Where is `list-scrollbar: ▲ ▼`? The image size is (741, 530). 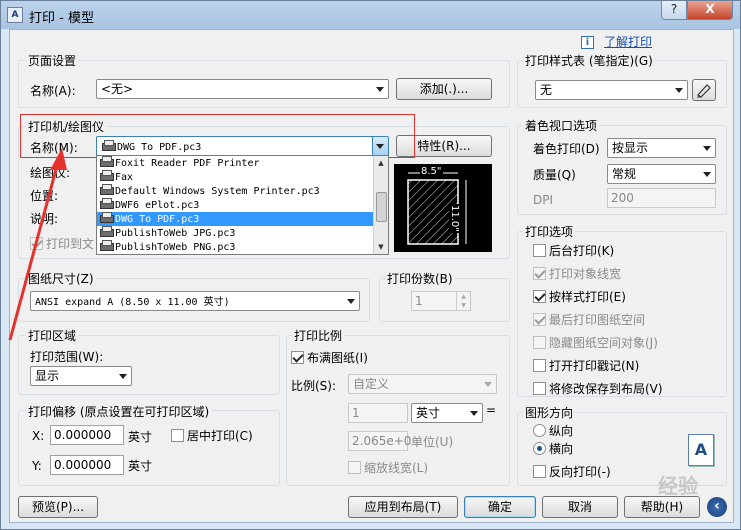
list-scrollbar: ▲ ▼ is located at coordinates (380, 205).